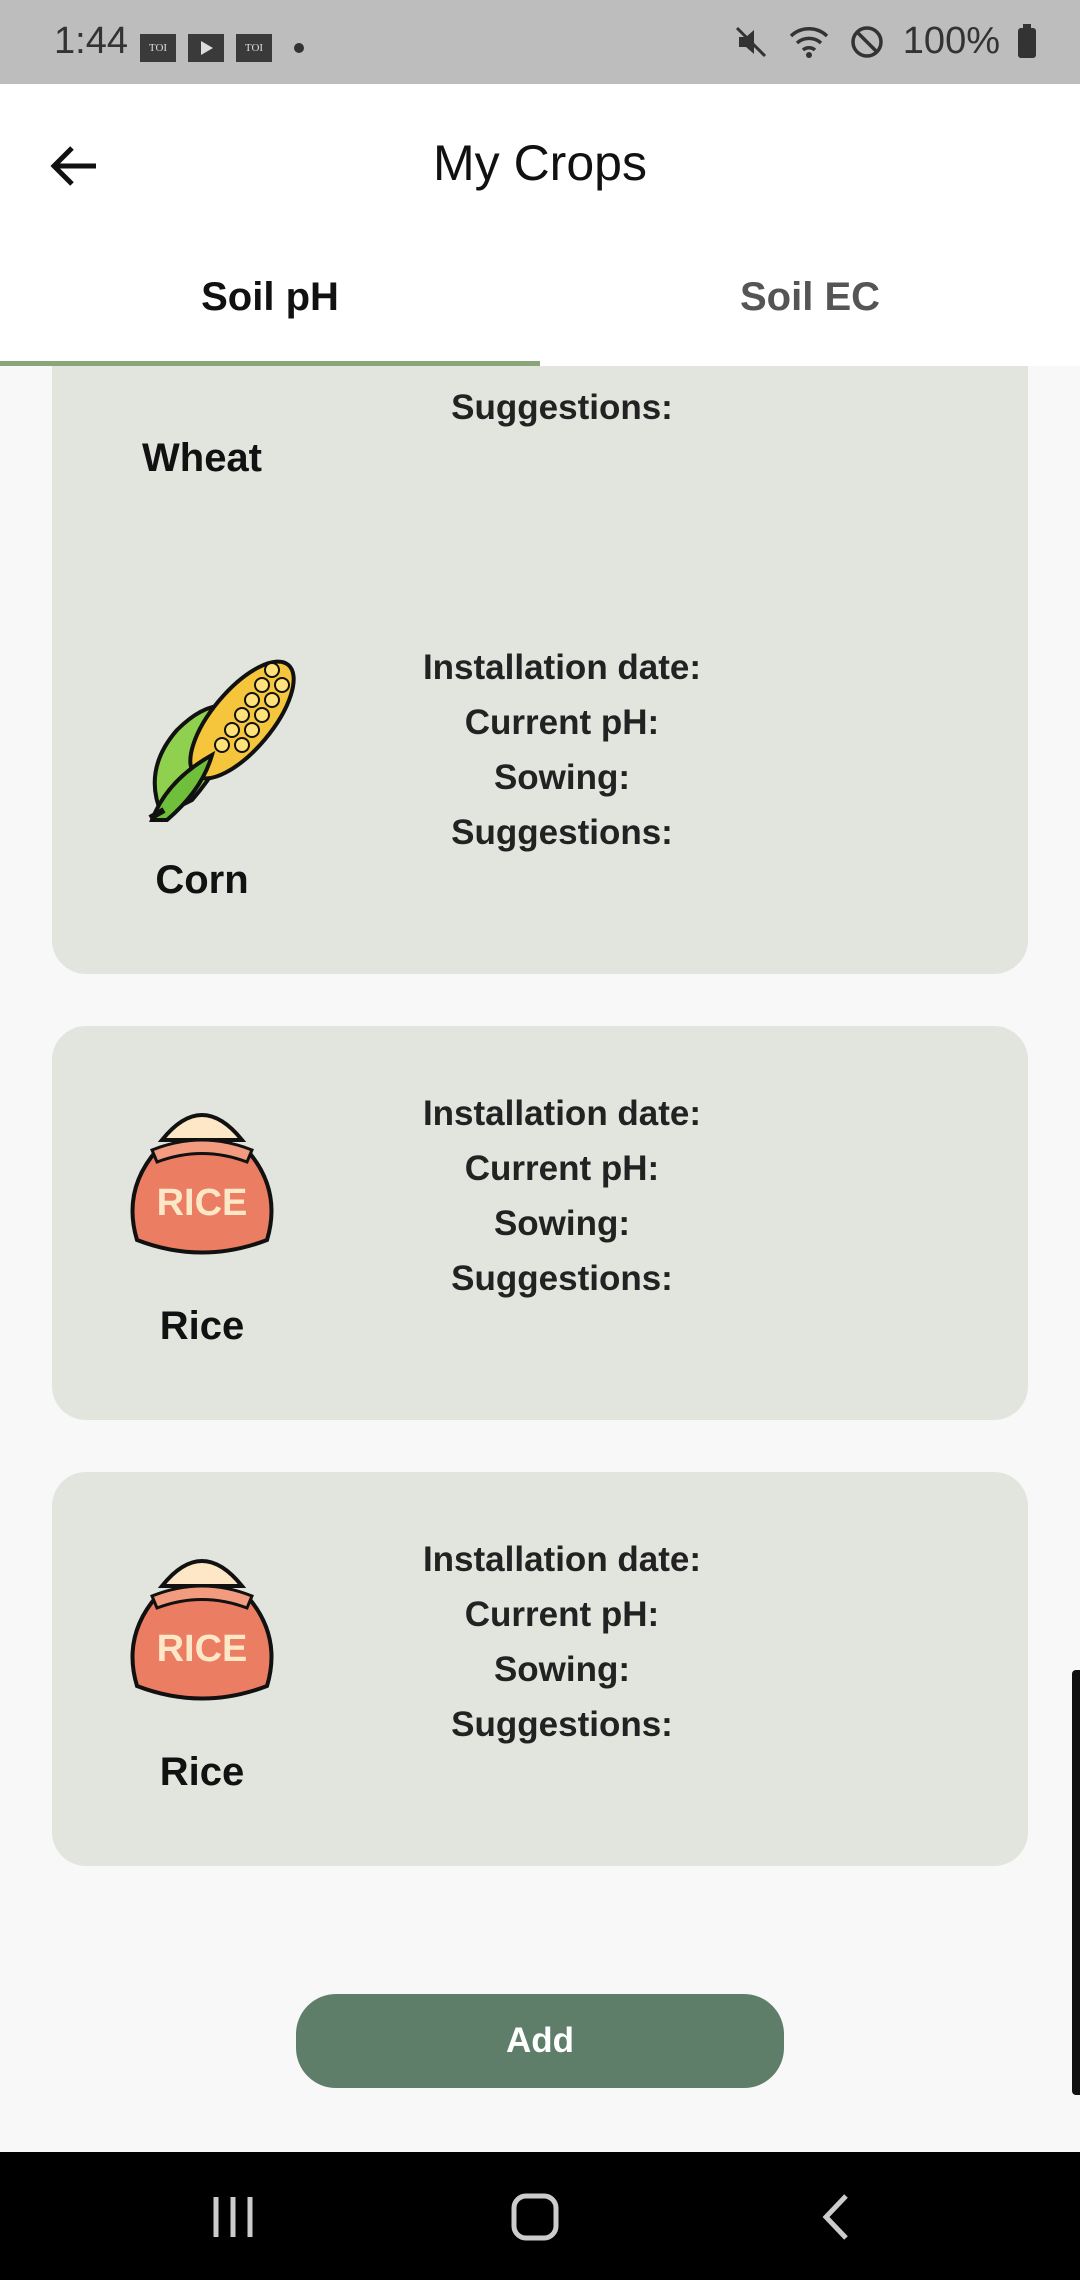 This screenshot has width=1080, height=2280. I want to click on home-button, so click(535, 2217).